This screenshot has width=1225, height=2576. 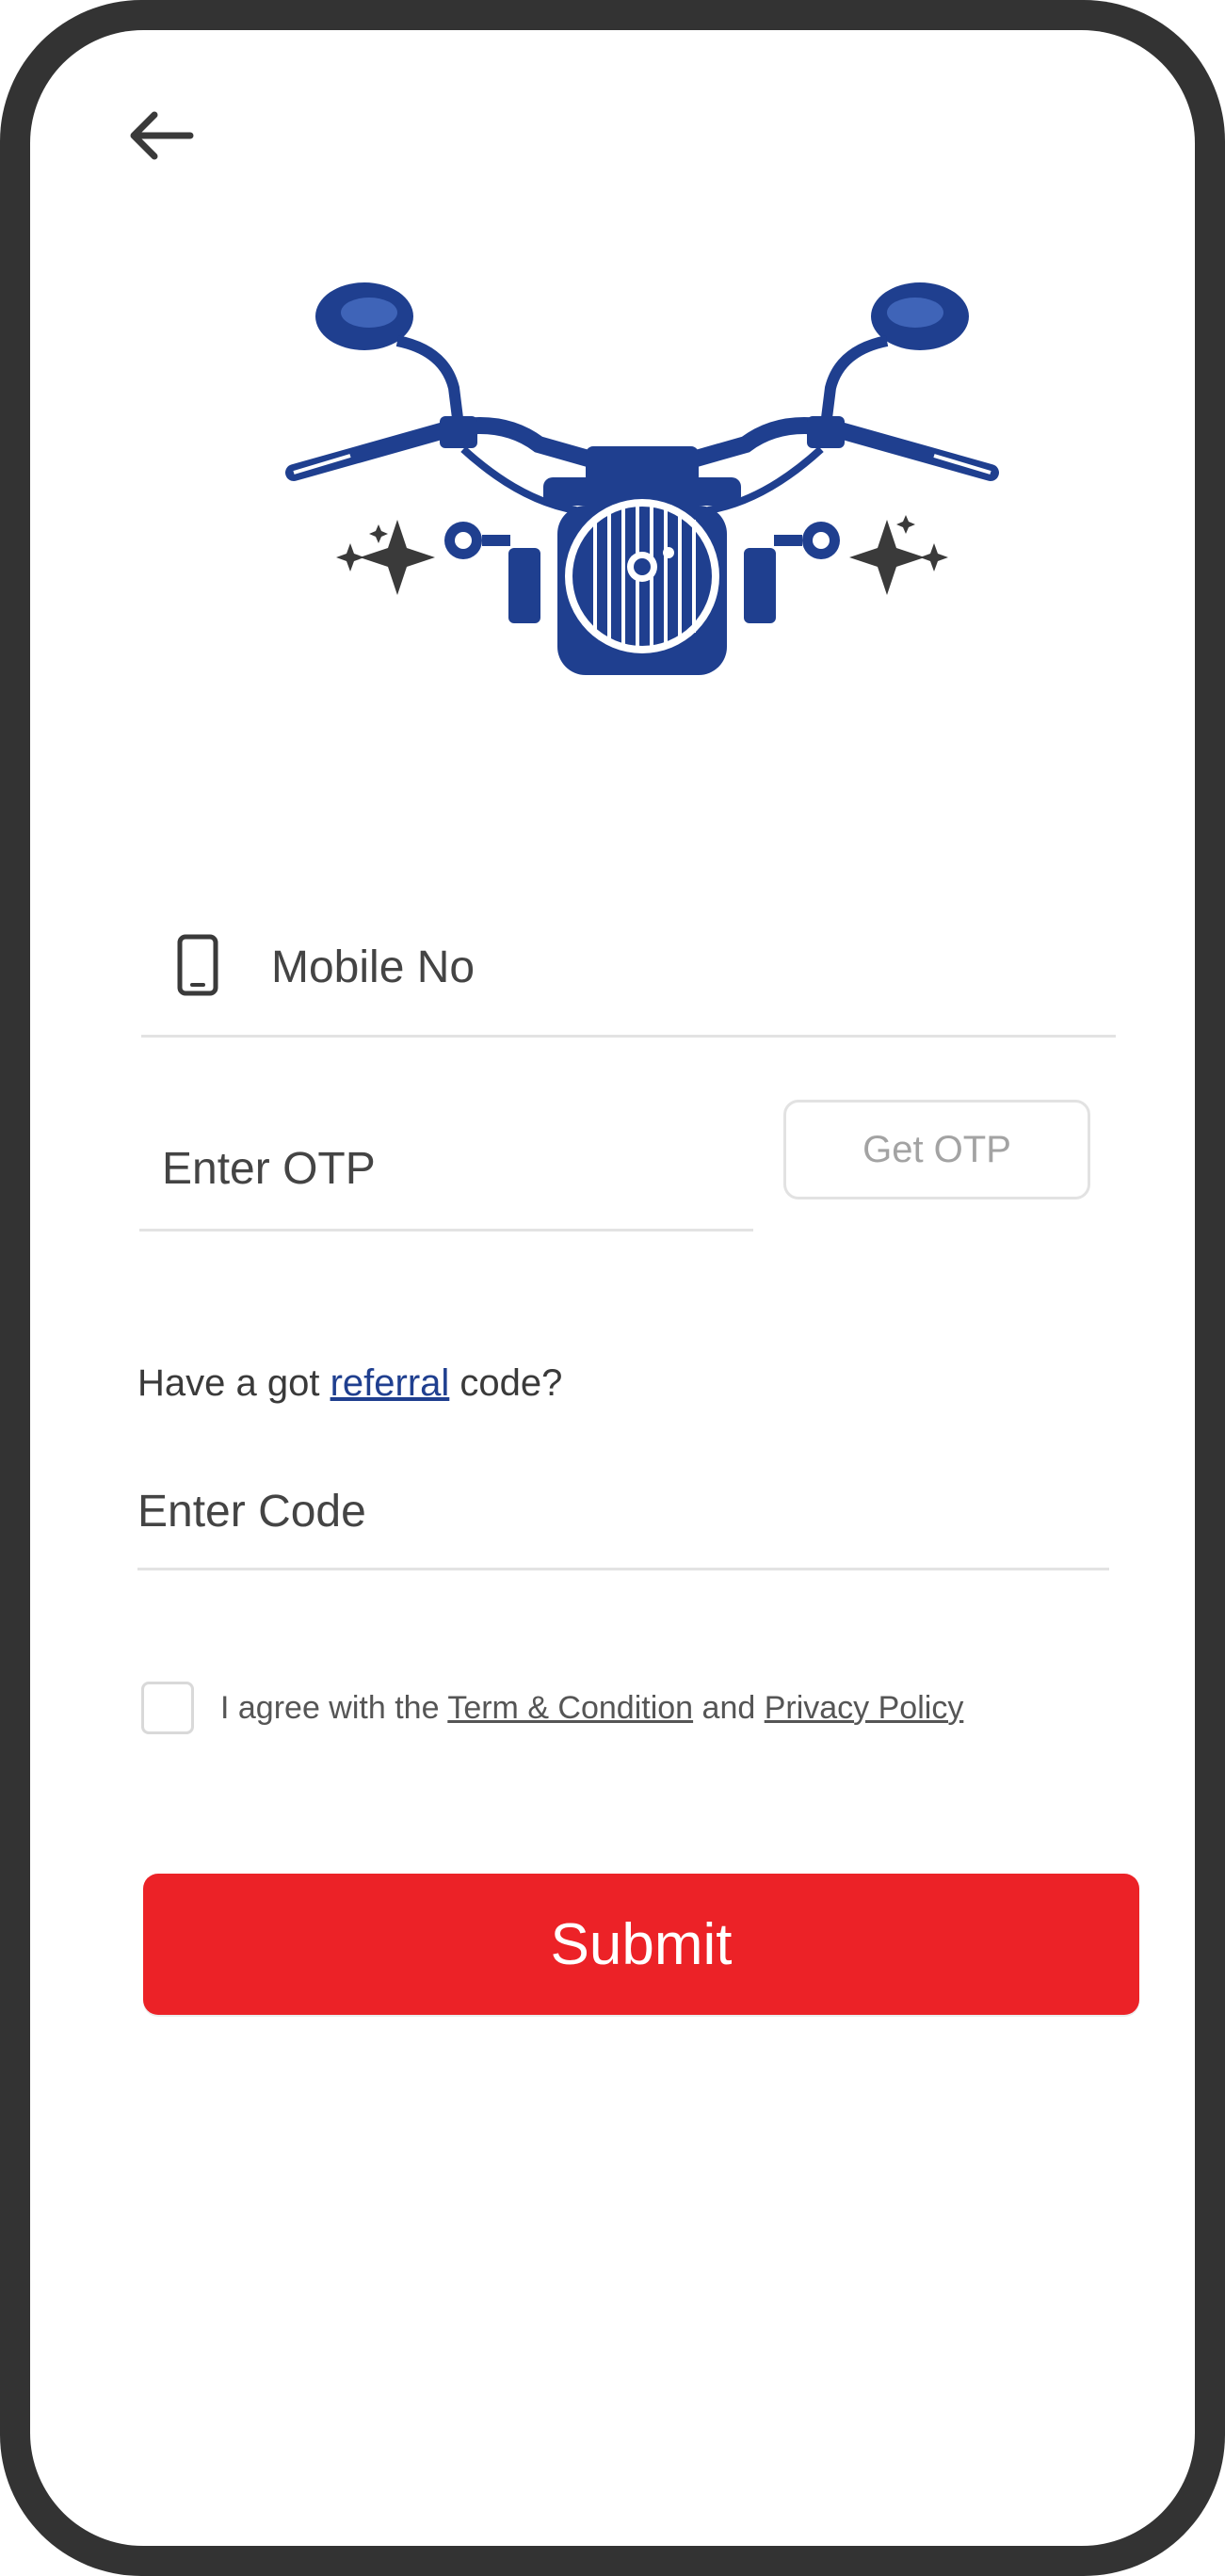 I want to click on otp-input, so click(x=445, y=1168).